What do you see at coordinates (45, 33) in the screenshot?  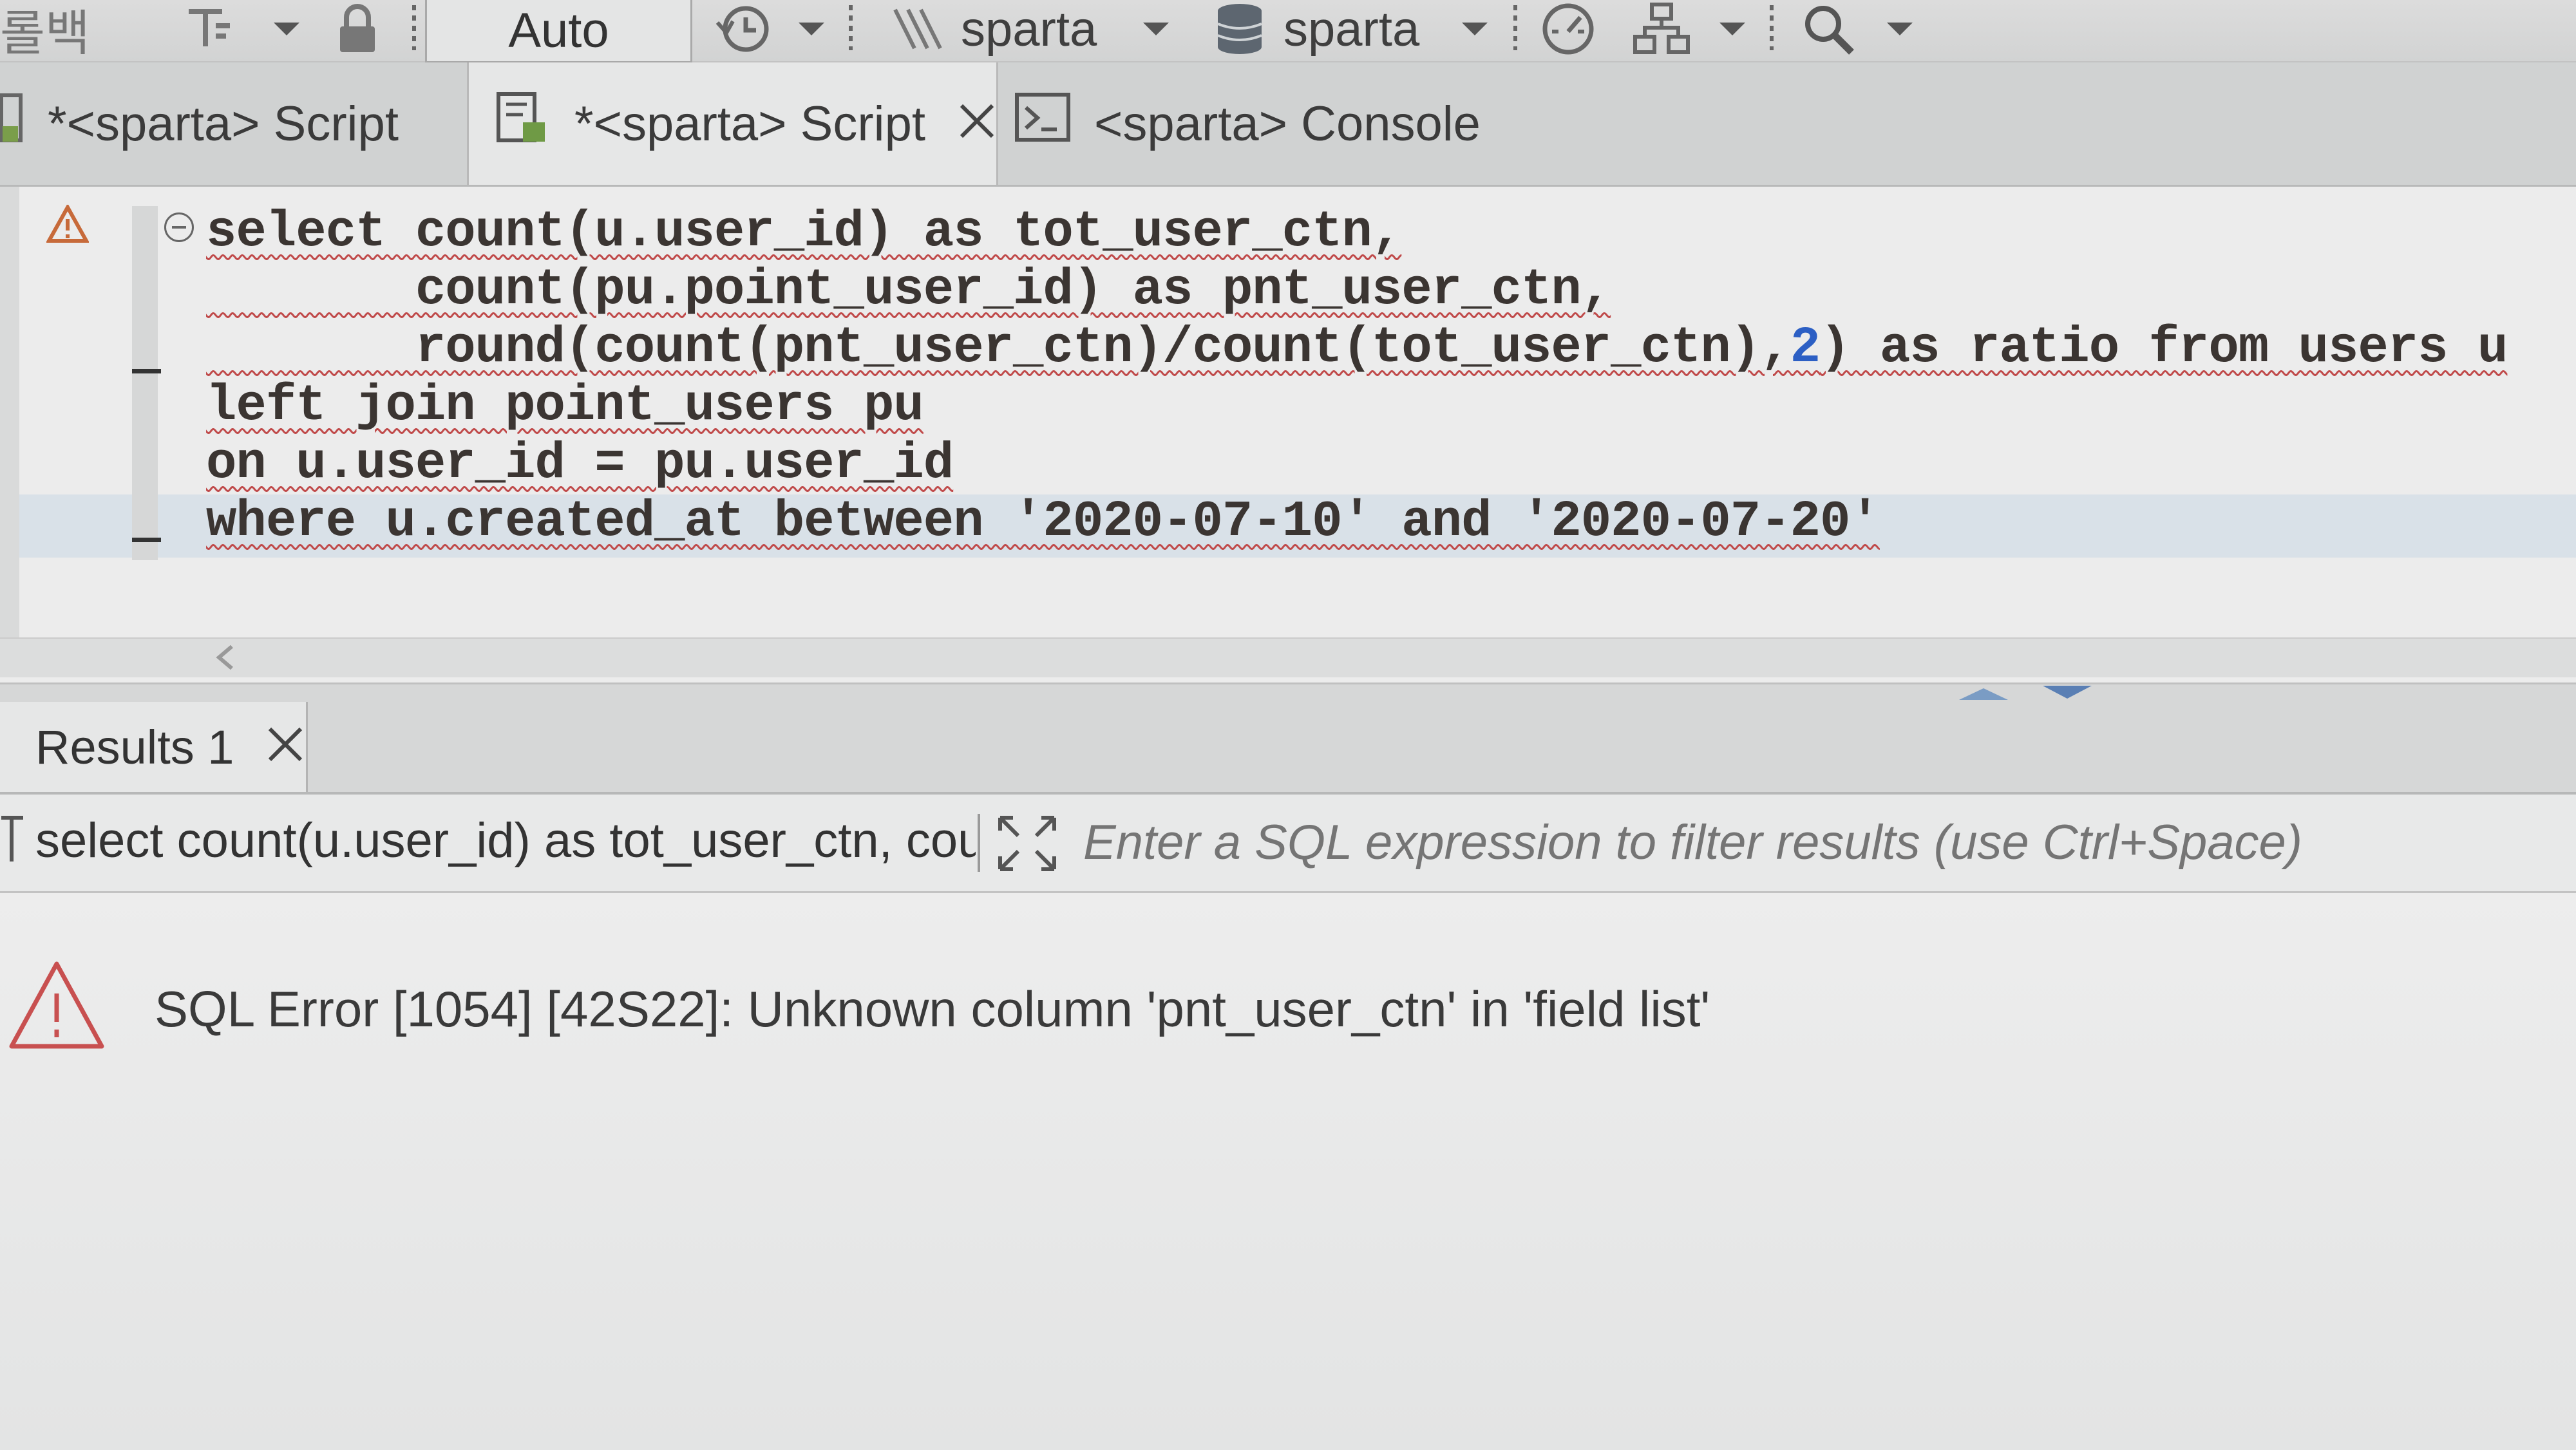 I see `rollback-label: 롤백` at bounding box center [45, 33].